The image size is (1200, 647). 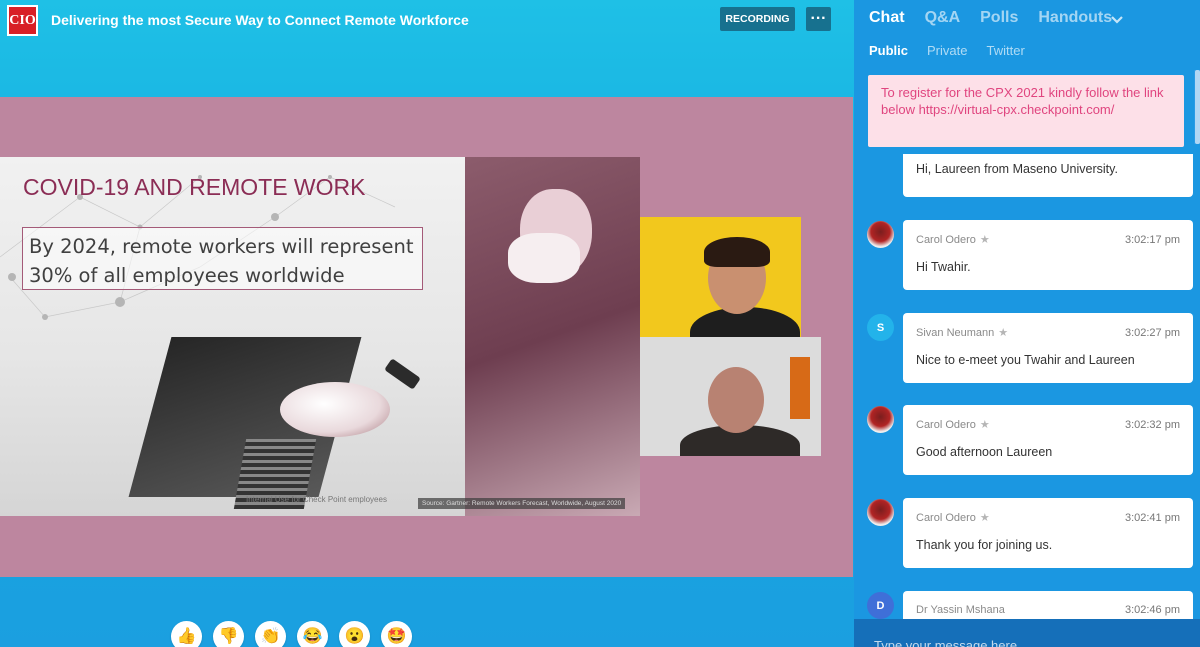 I want to click on slide-heading: COVID-19 AND REMOTE WORK, so click(x=194, y=187).